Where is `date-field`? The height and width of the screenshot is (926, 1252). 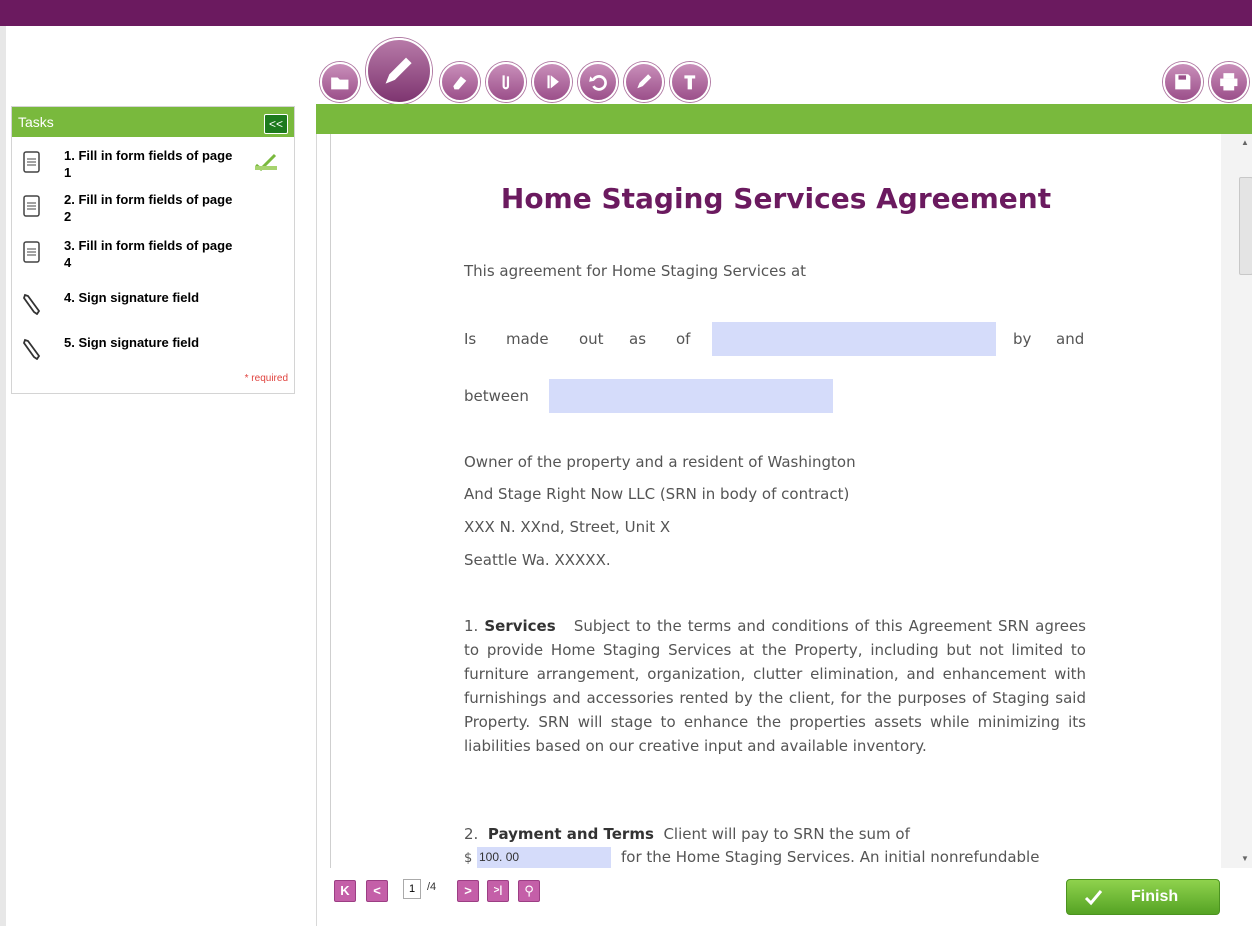
date-field is located at coordinates (854, 339).